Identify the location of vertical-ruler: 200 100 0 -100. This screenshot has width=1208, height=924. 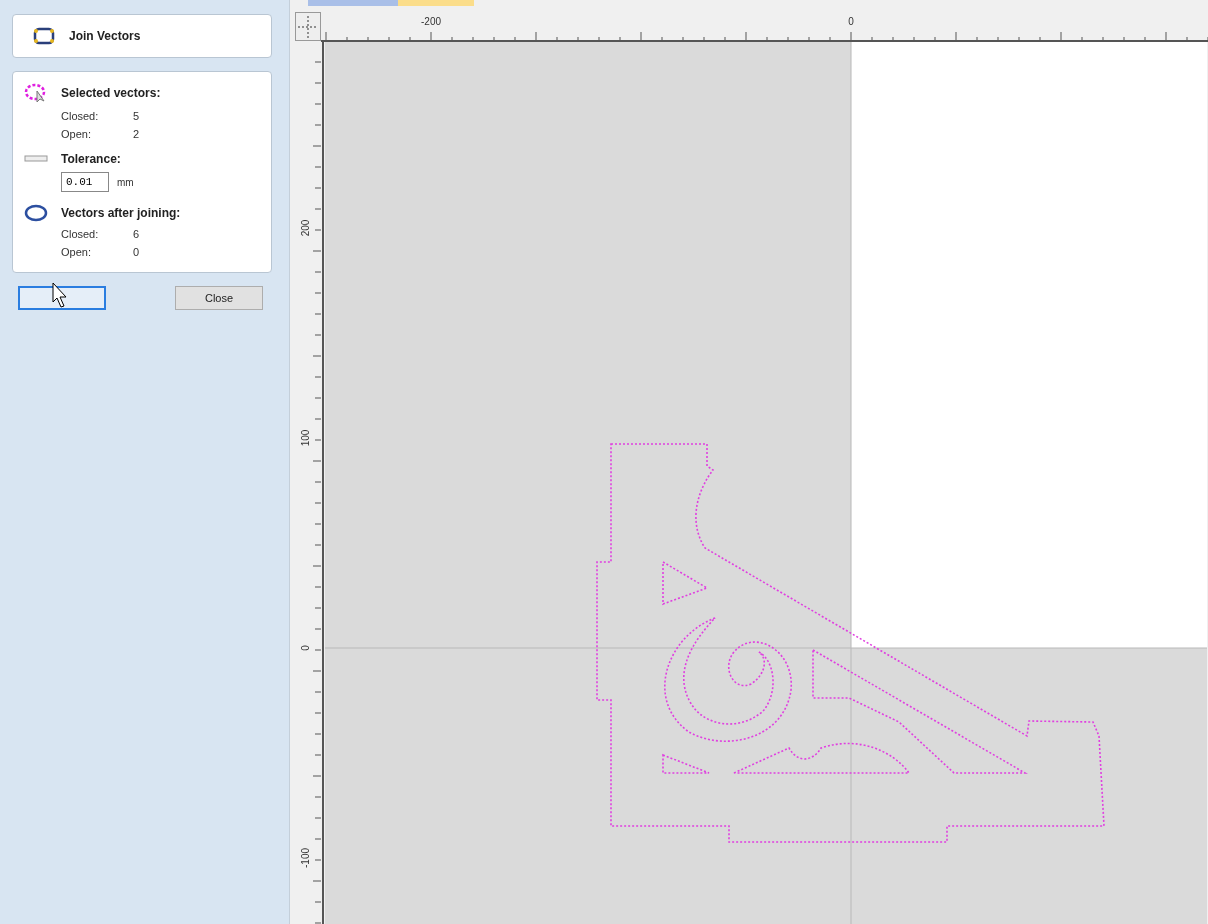
(310, 483).